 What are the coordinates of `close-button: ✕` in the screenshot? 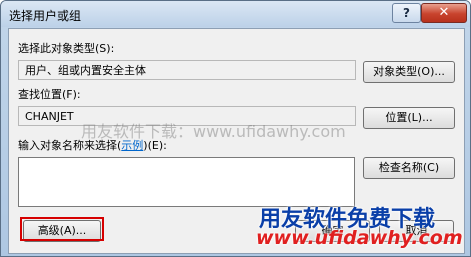 It's located at (444, 13).